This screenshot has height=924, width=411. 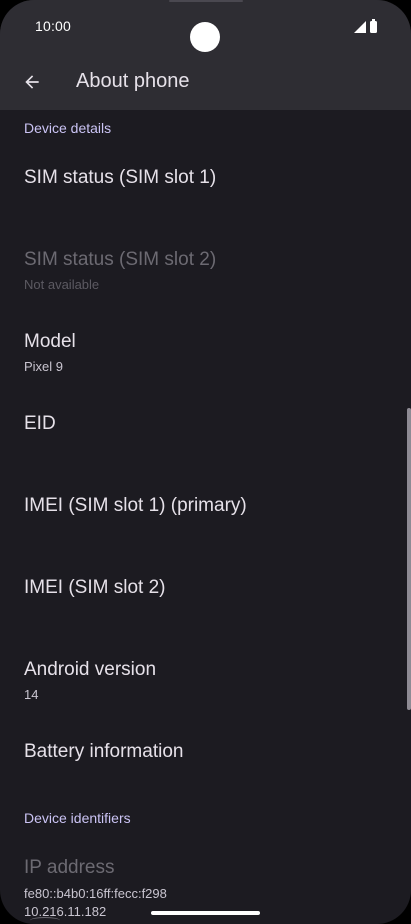 I want to click on pref-imei-slot-1: IMEI (SIM slot 1) (primary), so click(x=205, y=509).